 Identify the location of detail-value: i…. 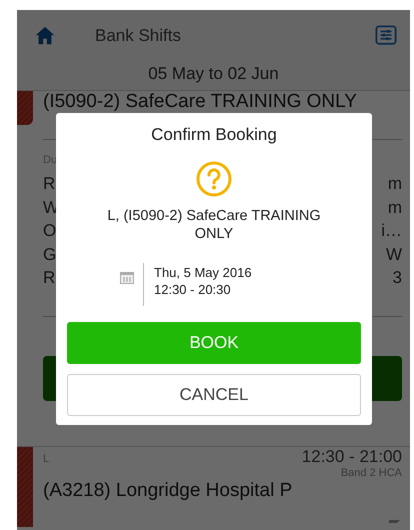
(391, 231).